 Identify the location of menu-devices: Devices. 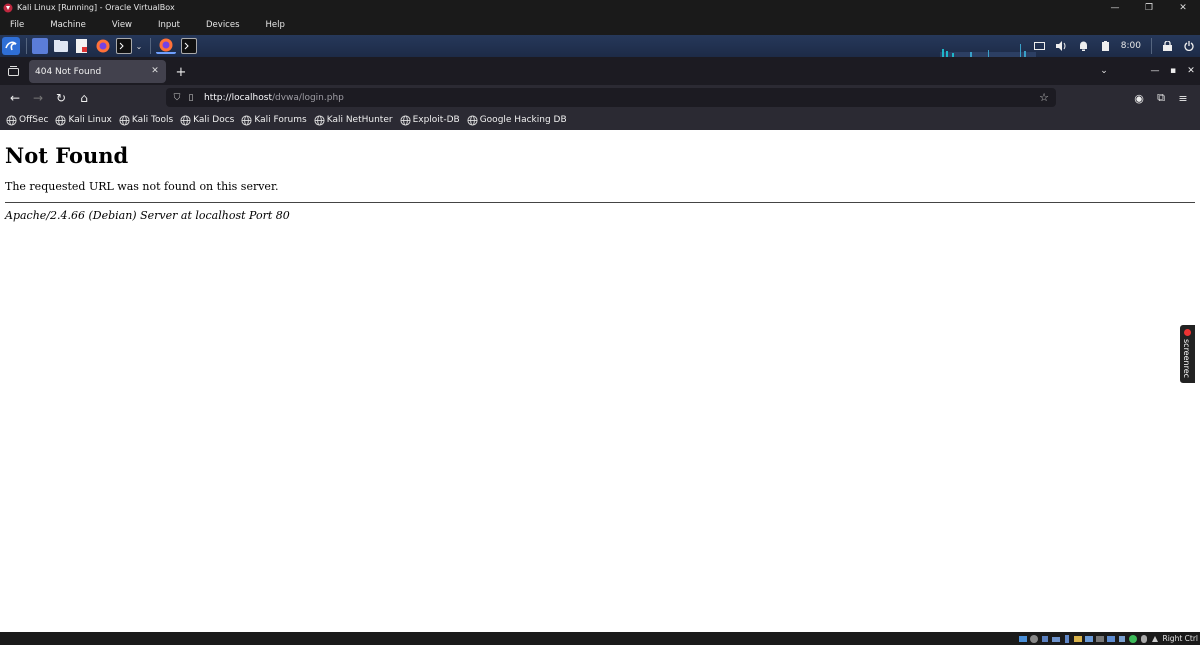
(223, 25).